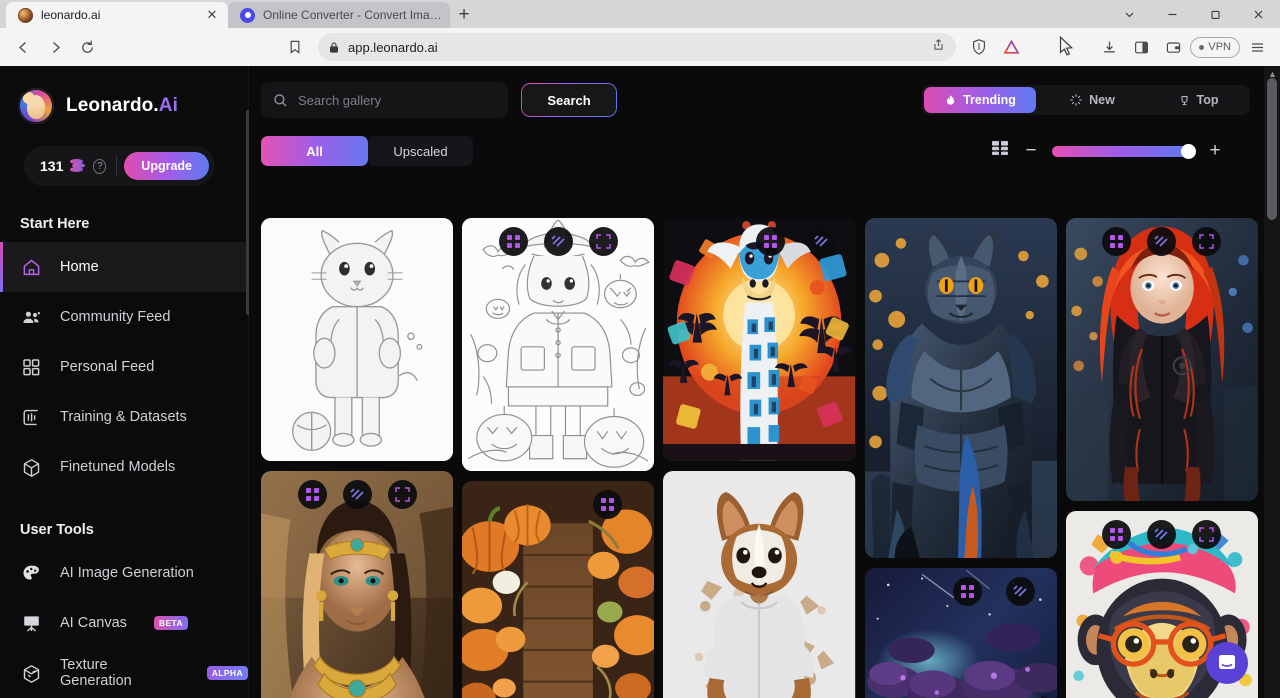 This screenshot has height=698, width=1280. I want to click on minimize-button, so click(1172, 14).